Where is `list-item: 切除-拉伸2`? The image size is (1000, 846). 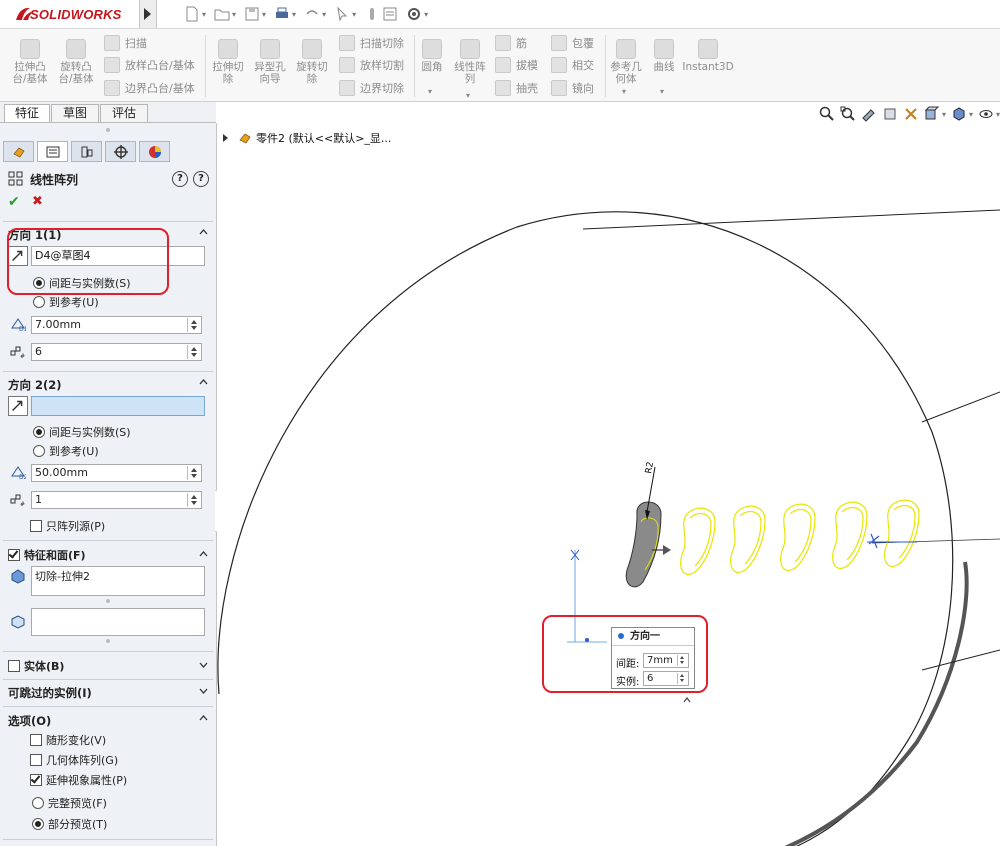
list-item: 切除-拉伸2 is located at coordinates (62, 576).